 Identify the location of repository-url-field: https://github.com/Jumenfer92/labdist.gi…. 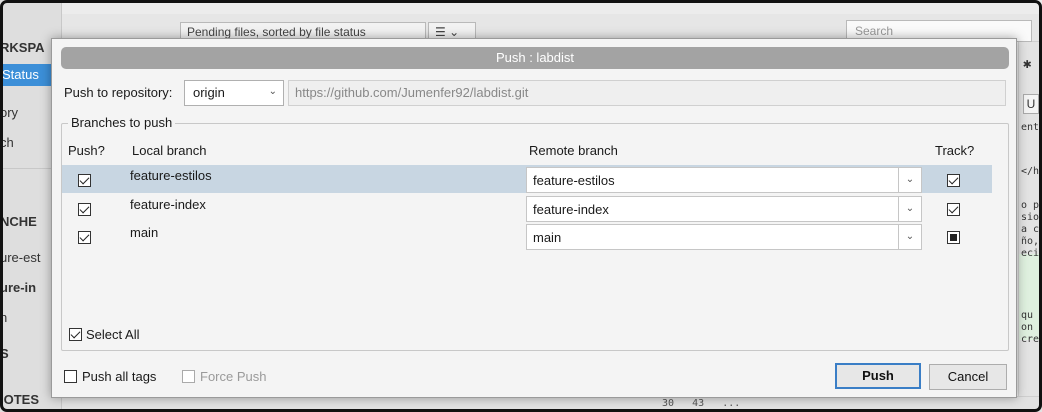
(647, 93).